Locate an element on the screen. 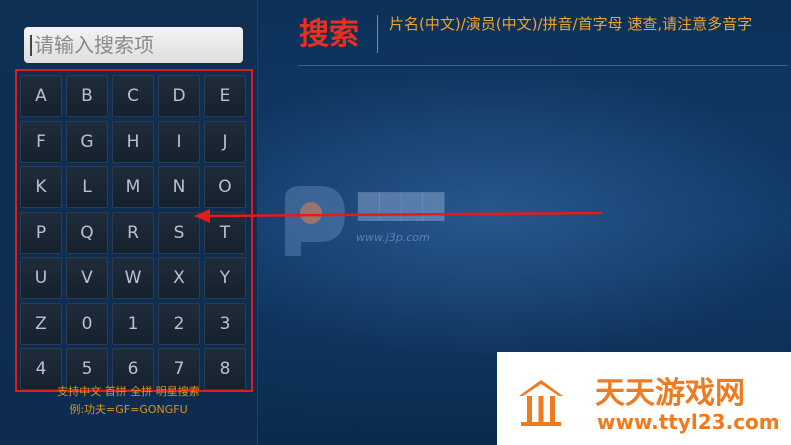 The width and height of the screenshot is (791, 445). key-6: 6 is located at coordinates (133, 369).